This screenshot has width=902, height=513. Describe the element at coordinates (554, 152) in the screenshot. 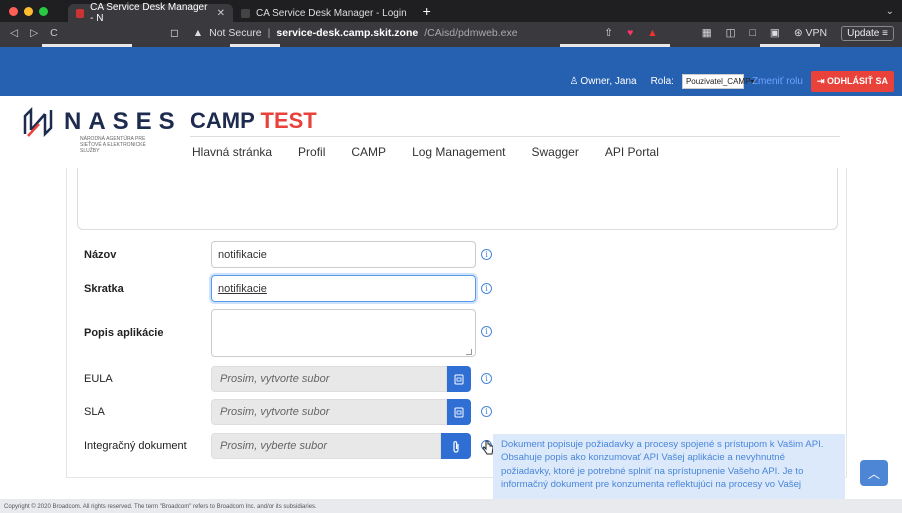

I see `menu-item-swagger: Swagger` at that location.